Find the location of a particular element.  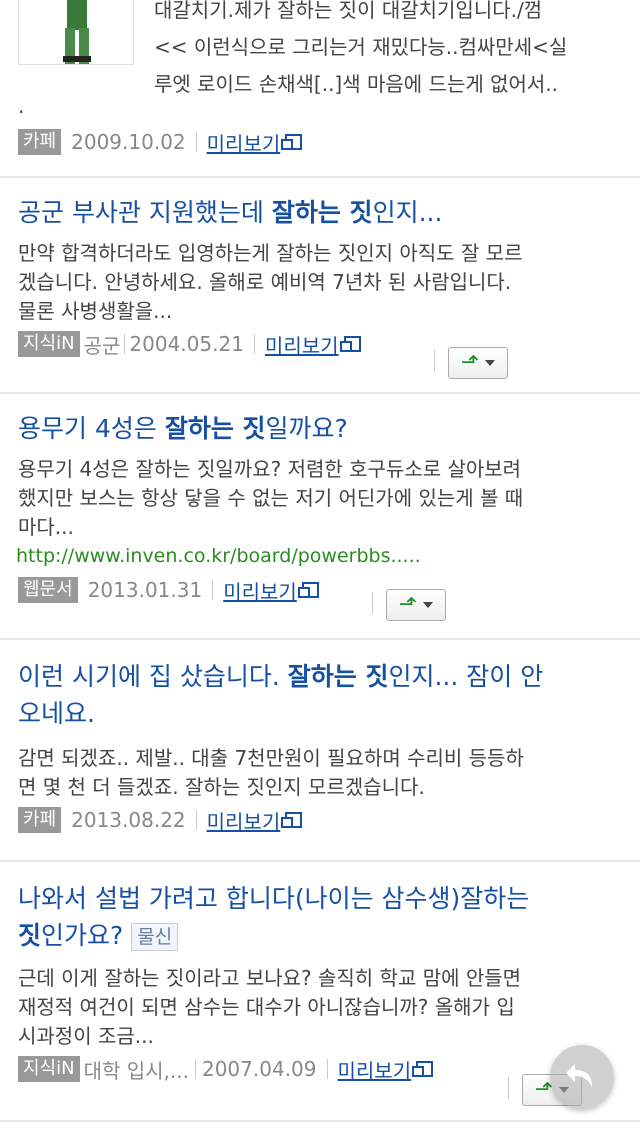

description-tail: . is located at coordinates (21, 106).